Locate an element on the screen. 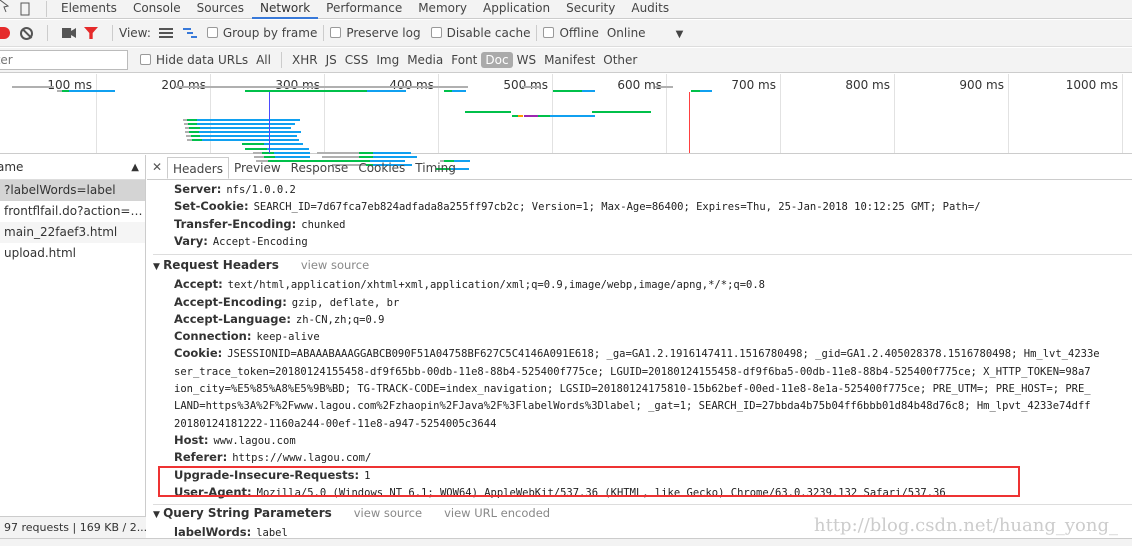 Image resolution: width=1132 pixels, height=546 pixels. tab-performance: Performance is located at coordinates (364, 9).